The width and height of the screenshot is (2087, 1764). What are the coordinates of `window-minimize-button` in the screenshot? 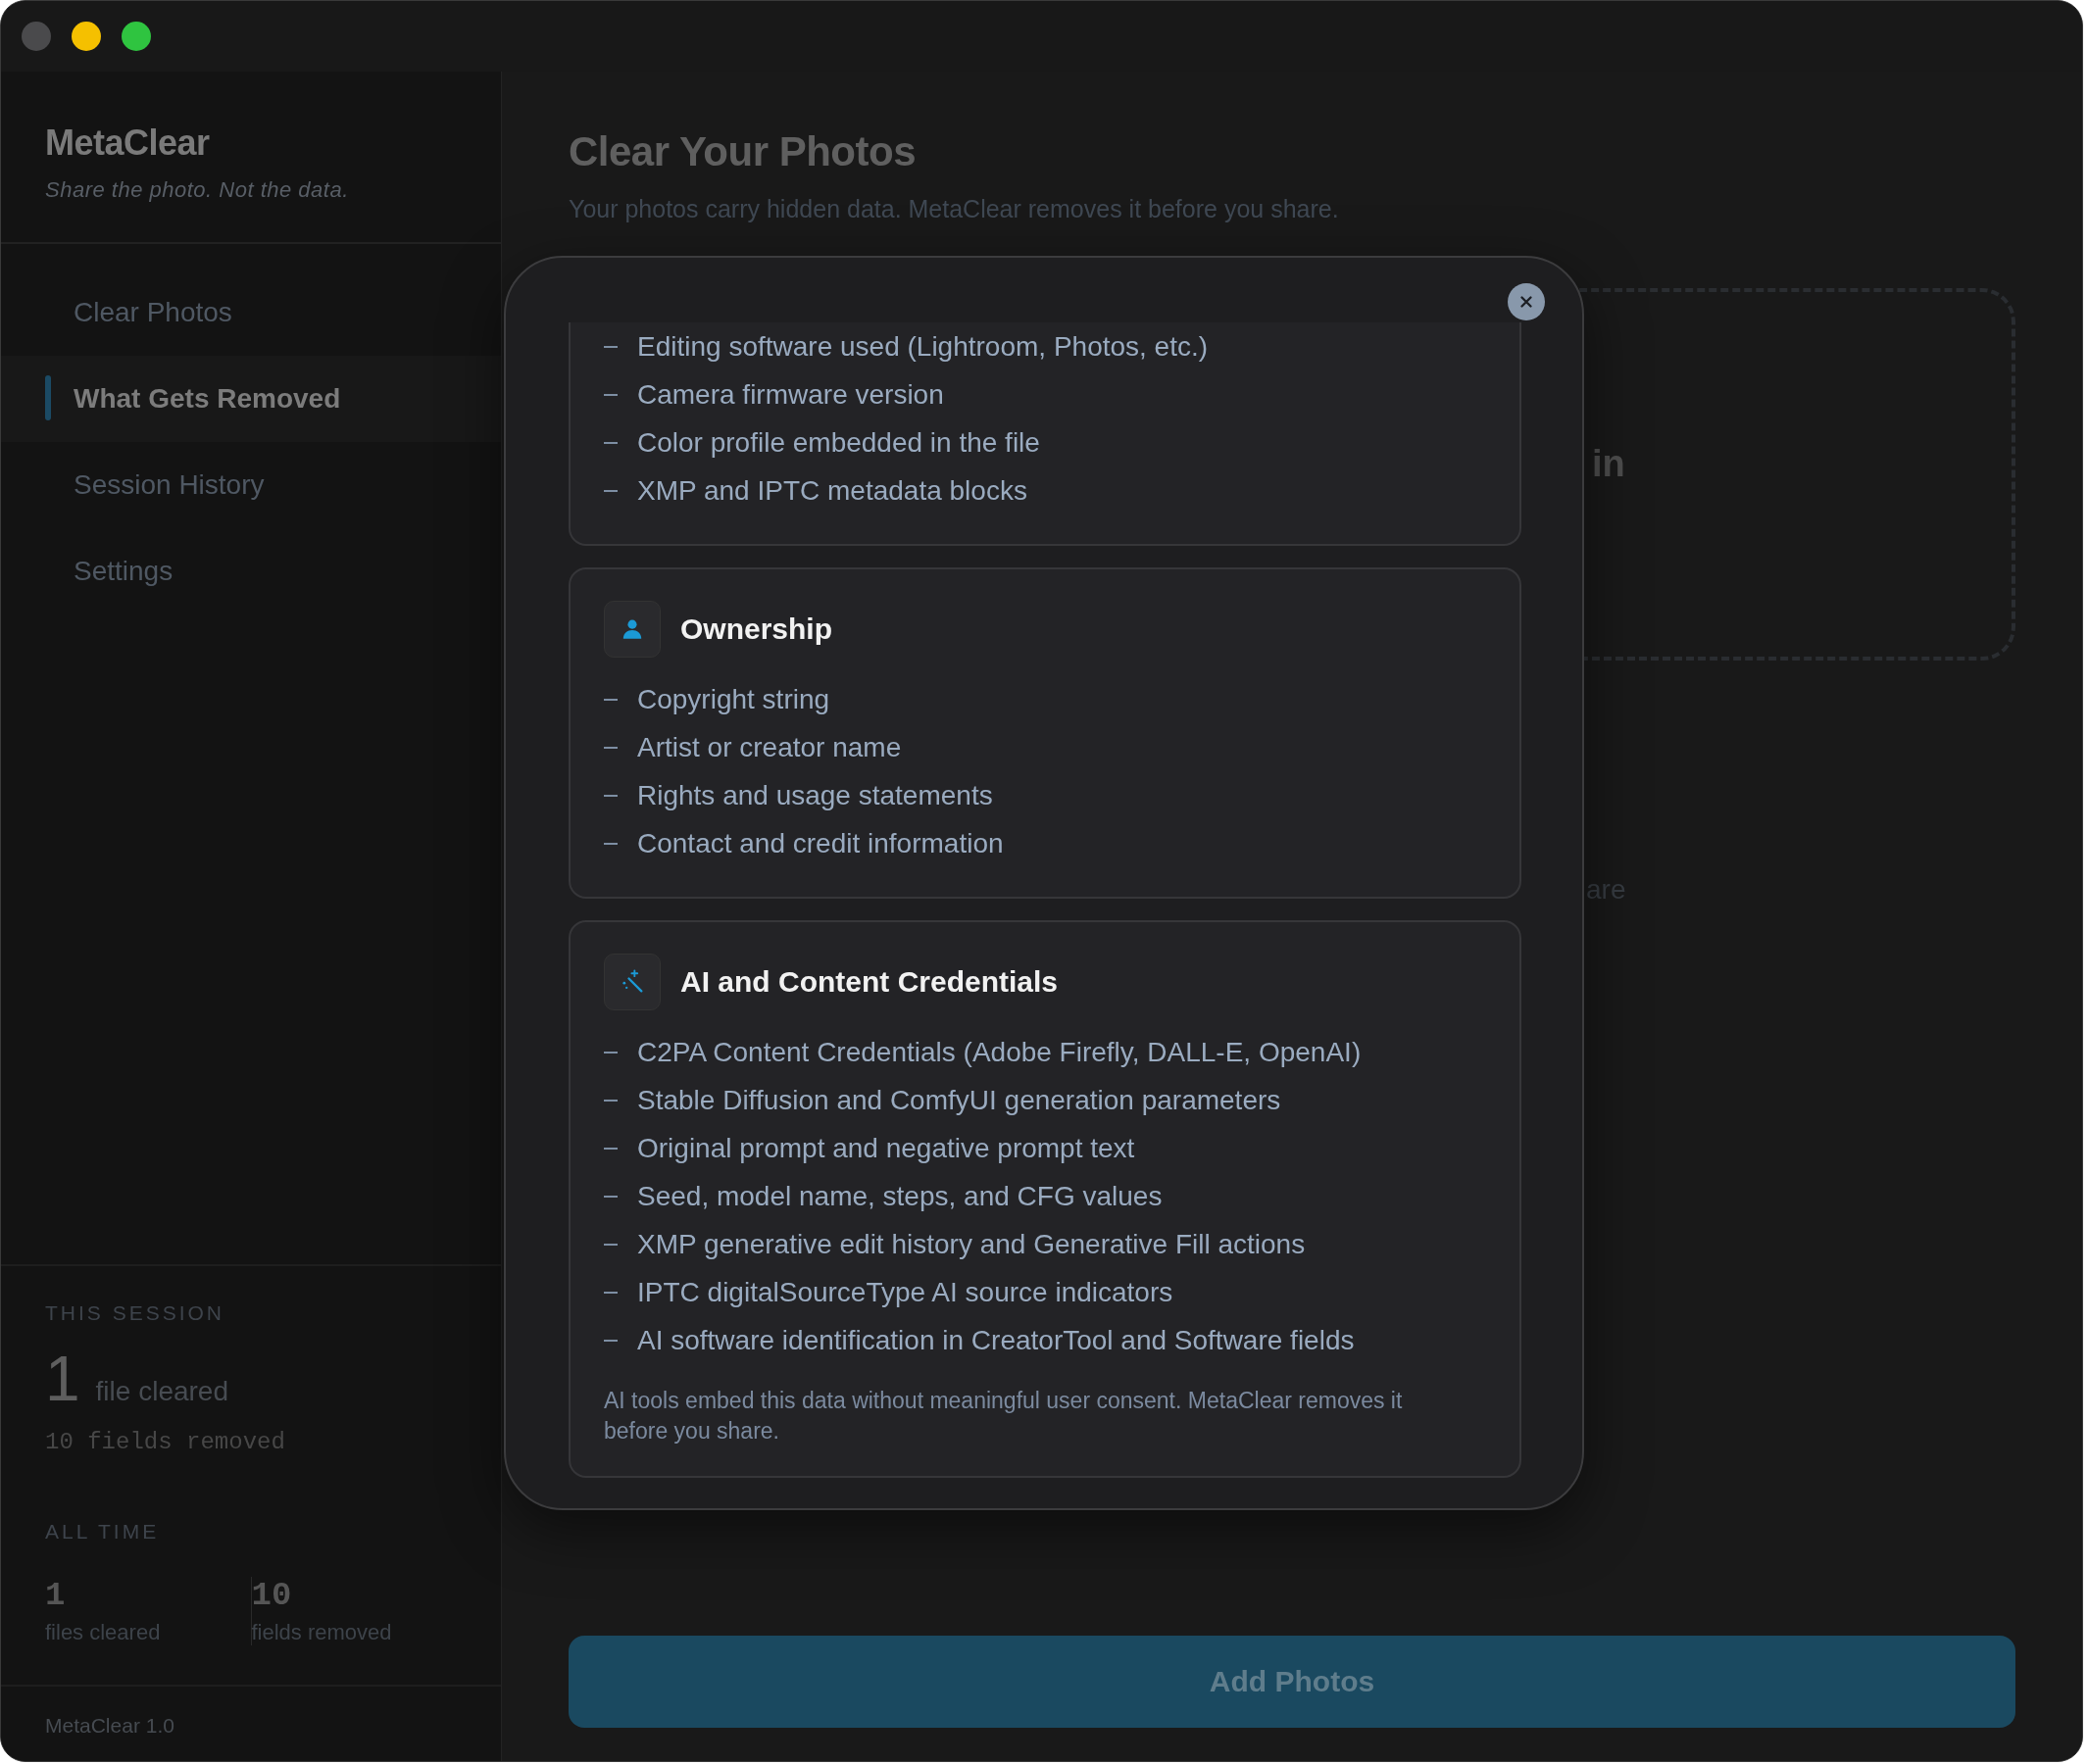 It's located at (87, 36).